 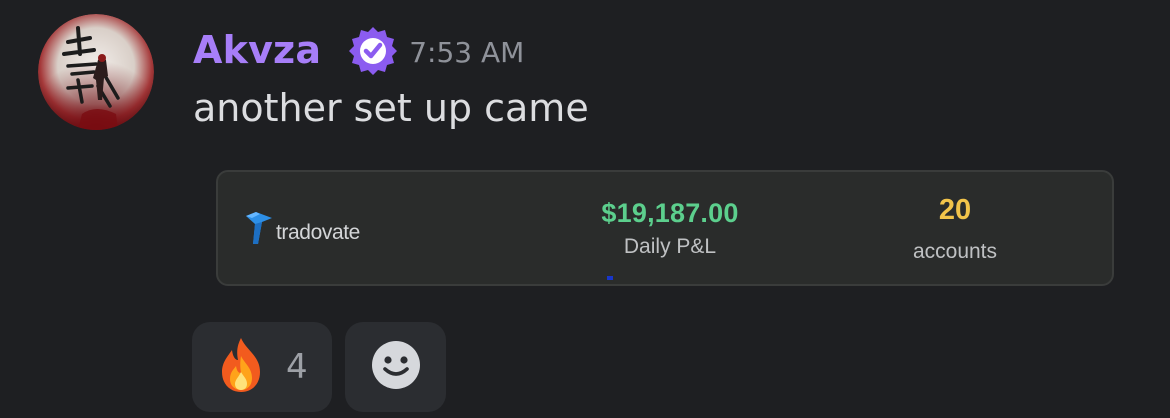 What do you see at coordinates (955, 229) in the screenshot?
I see `accounts-stat: 20 accounts` at bounding box center [955, 229].